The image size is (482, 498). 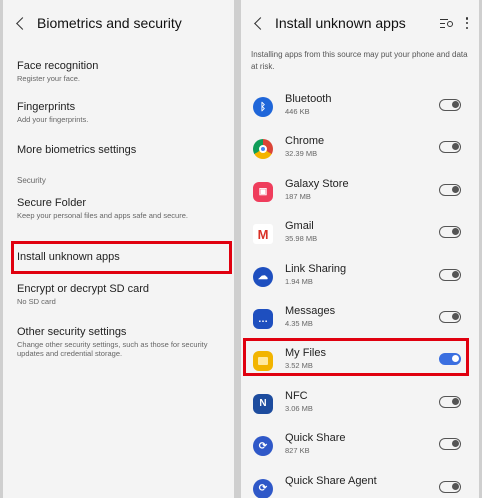 I want to click on app-size: 4.35 MB, so click(x=299, y=323).